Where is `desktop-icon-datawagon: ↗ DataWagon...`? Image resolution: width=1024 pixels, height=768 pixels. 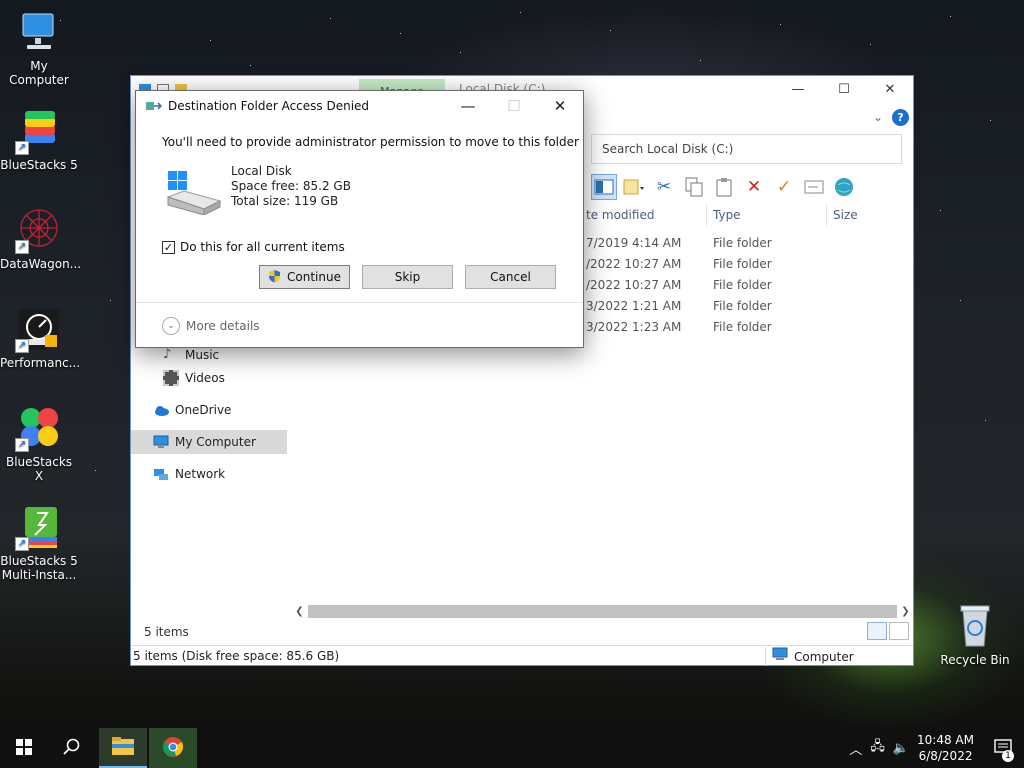
desktop-icon-datawagon: ↗ DataWagon... is located at coordinates (40, 238).